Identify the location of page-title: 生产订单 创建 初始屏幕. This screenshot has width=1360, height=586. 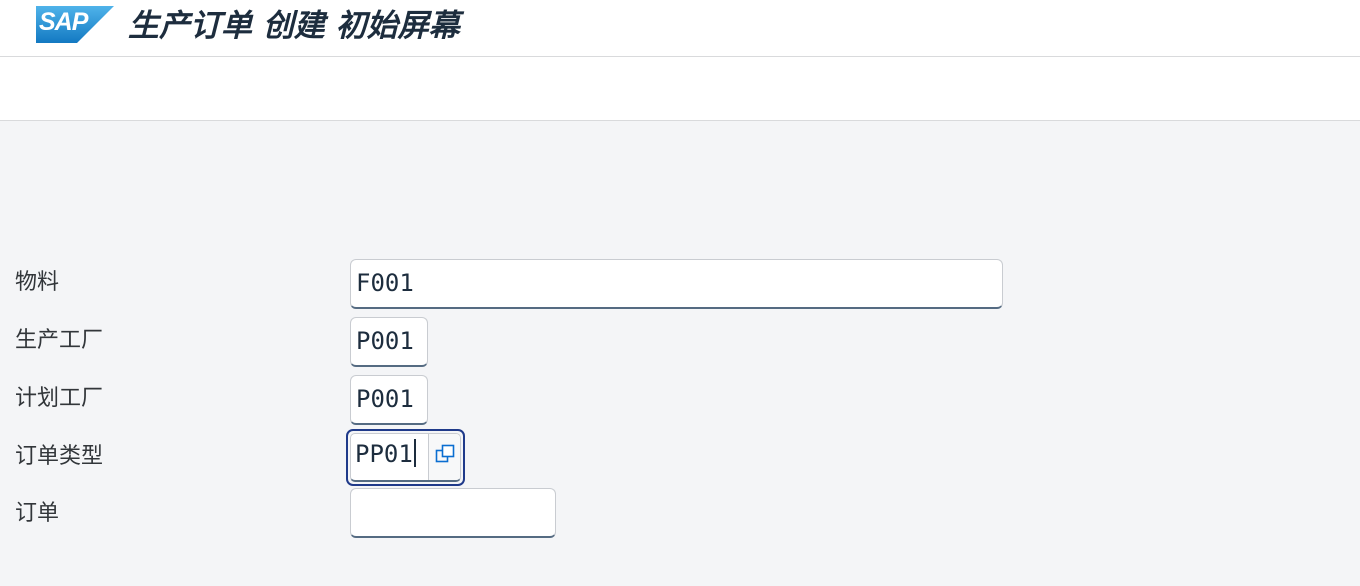
(294, 26).